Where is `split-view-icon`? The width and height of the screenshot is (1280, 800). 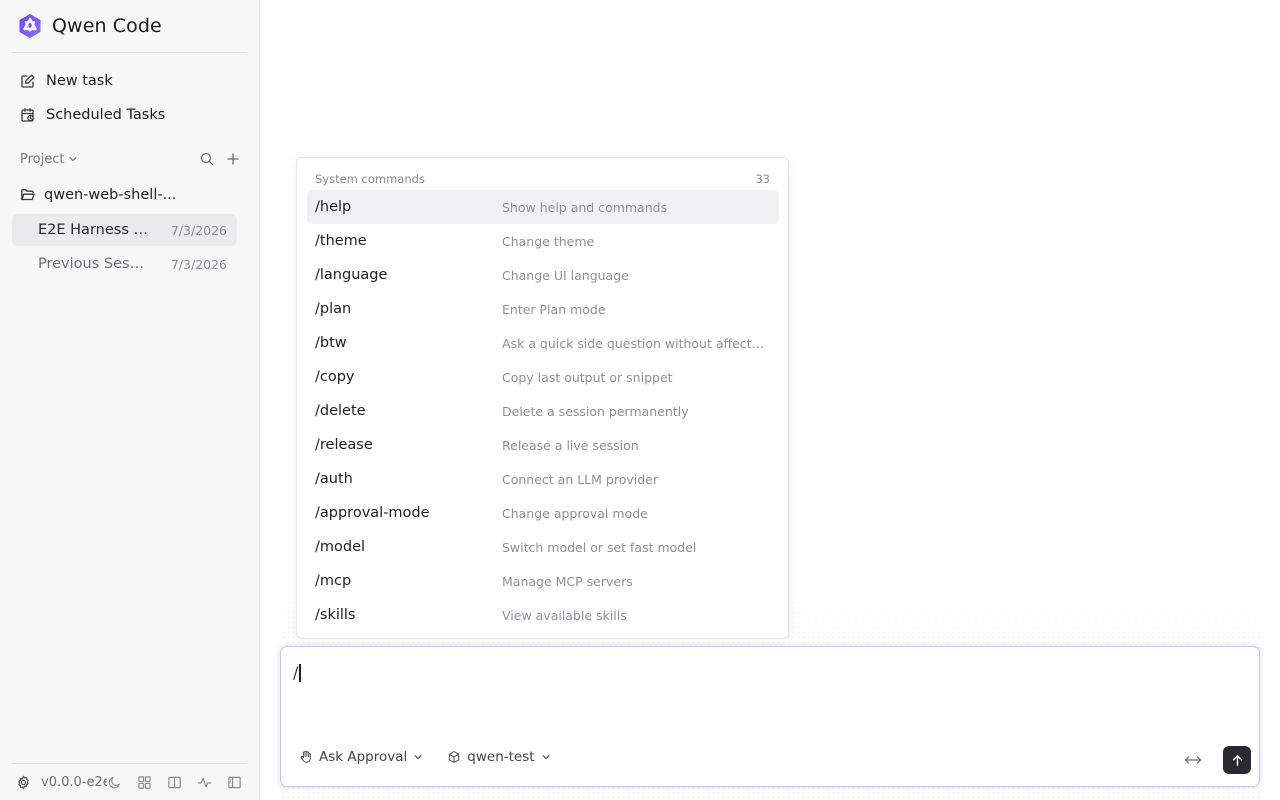
split-view-icon is located at coordinates (174, 782).